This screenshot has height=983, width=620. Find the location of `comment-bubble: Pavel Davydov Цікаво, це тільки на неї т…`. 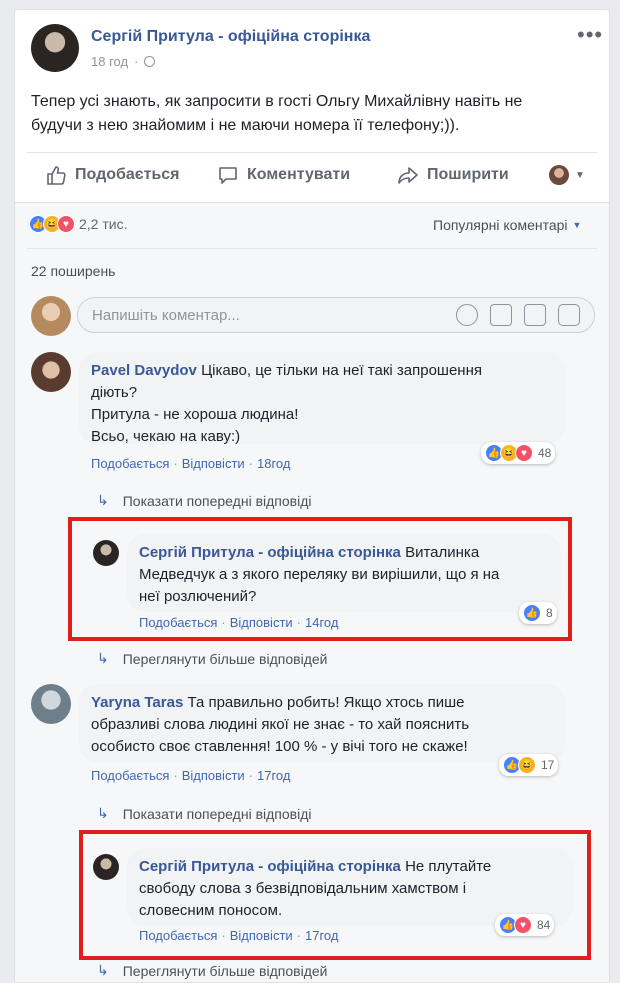

comment-bubble: Pavel Davydov Цікаво, це тільки на неї т… is located at coordinates (322, 398).